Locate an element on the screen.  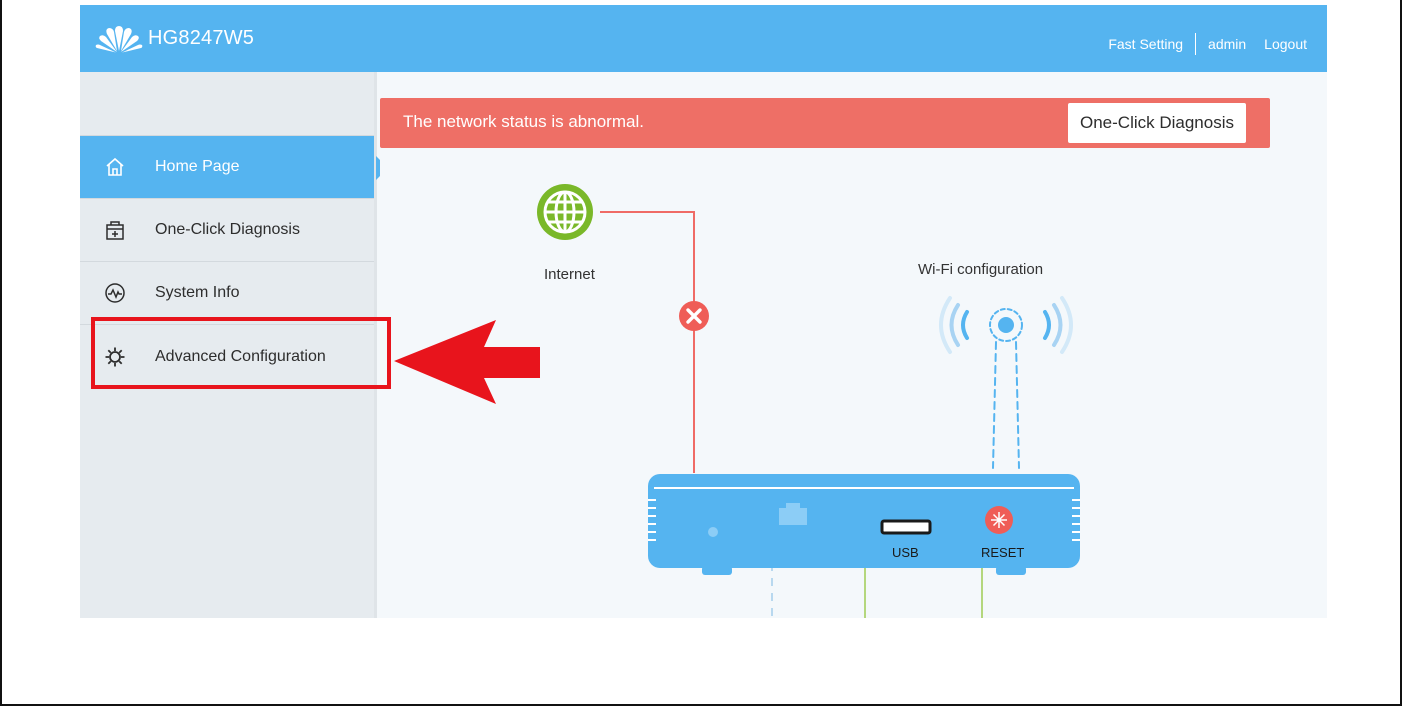
internet-label: Internet is located at coordinates (569, 274).